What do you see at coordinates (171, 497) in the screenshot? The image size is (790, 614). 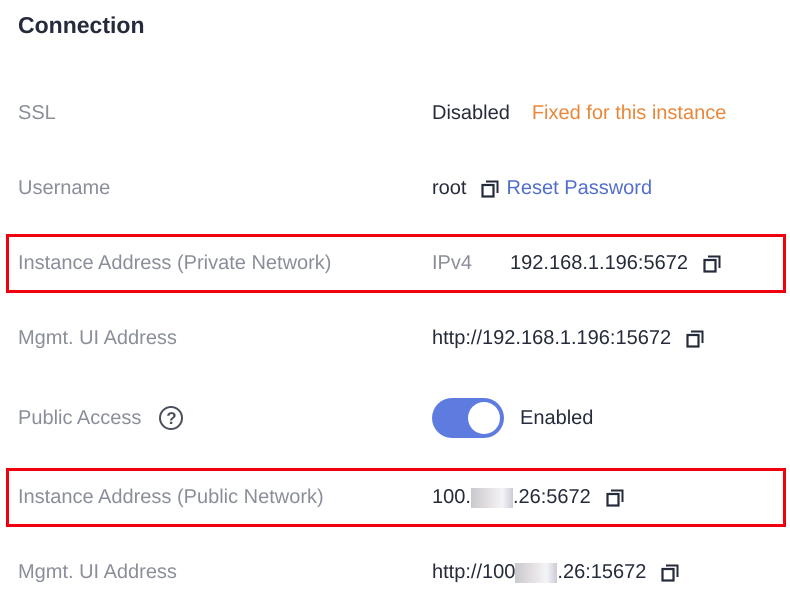 I see `field-label: Instance Address (Public Network)` at bounding box center [171, 497].